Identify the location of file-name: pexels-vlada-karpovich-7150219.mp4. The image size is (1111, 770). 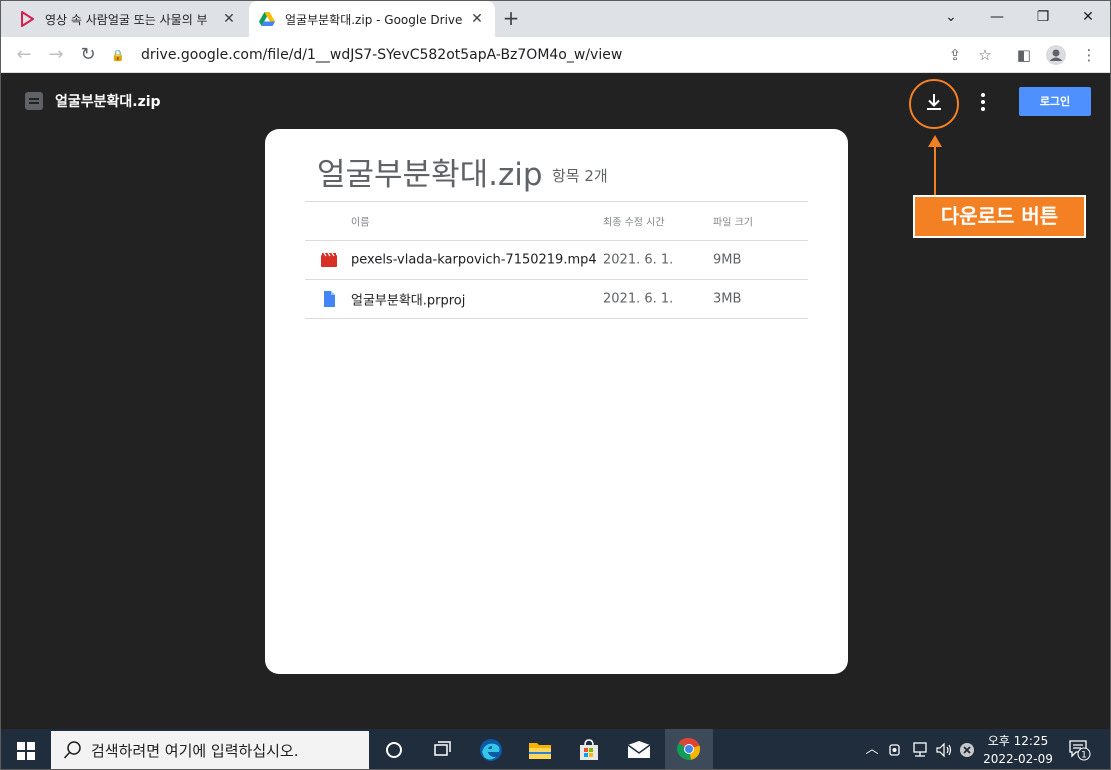
(474, 260).